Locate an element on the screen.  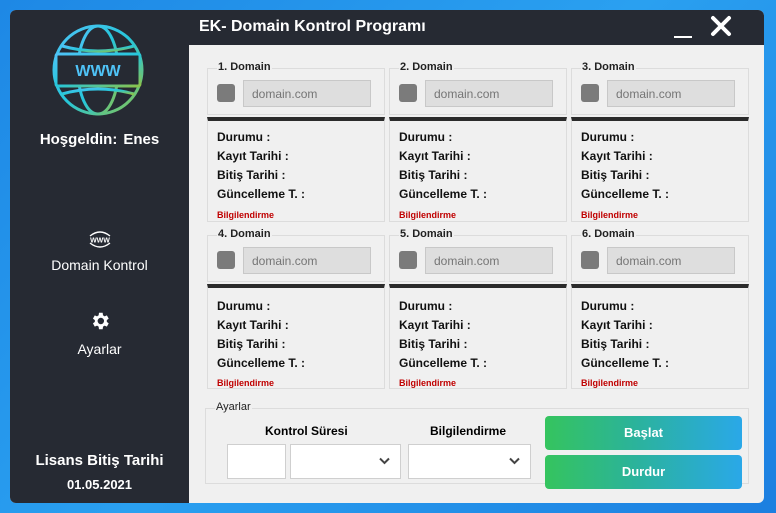
domain-6-checkbox is located at coordinates (590, 260).